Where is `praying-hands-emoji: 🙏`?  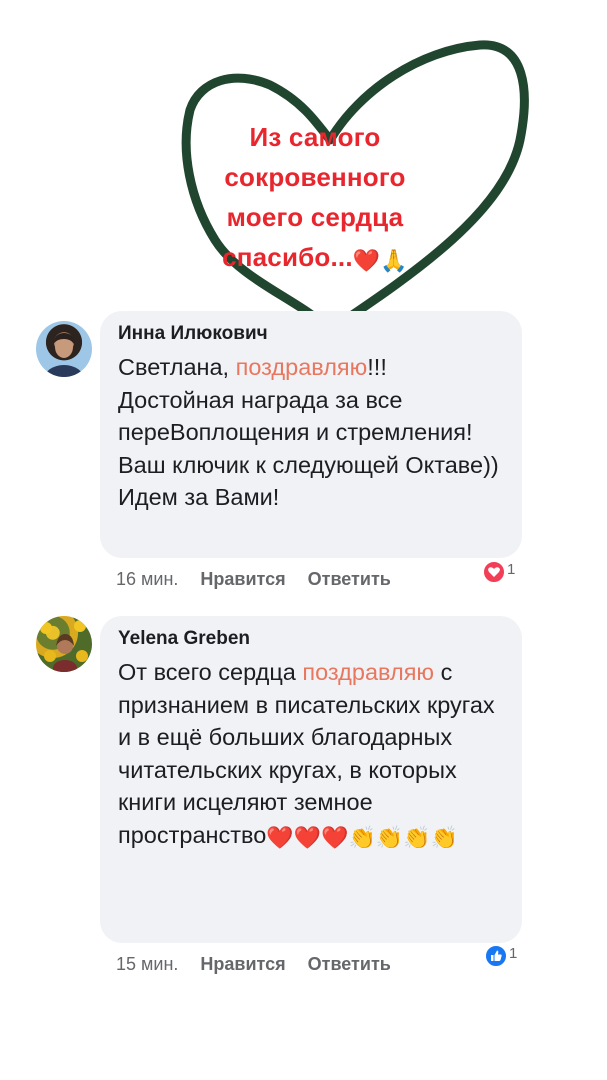 praying-hands-emoji: 🙏 is located at coordinates (394, 260).